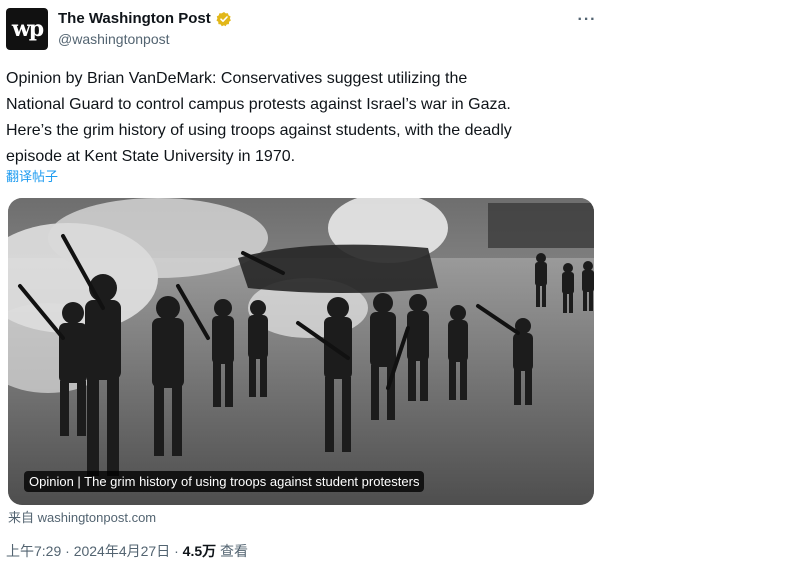 This screenshot has height=571, width=786. I want to click on more-options-button: ···, so click(587, 20).